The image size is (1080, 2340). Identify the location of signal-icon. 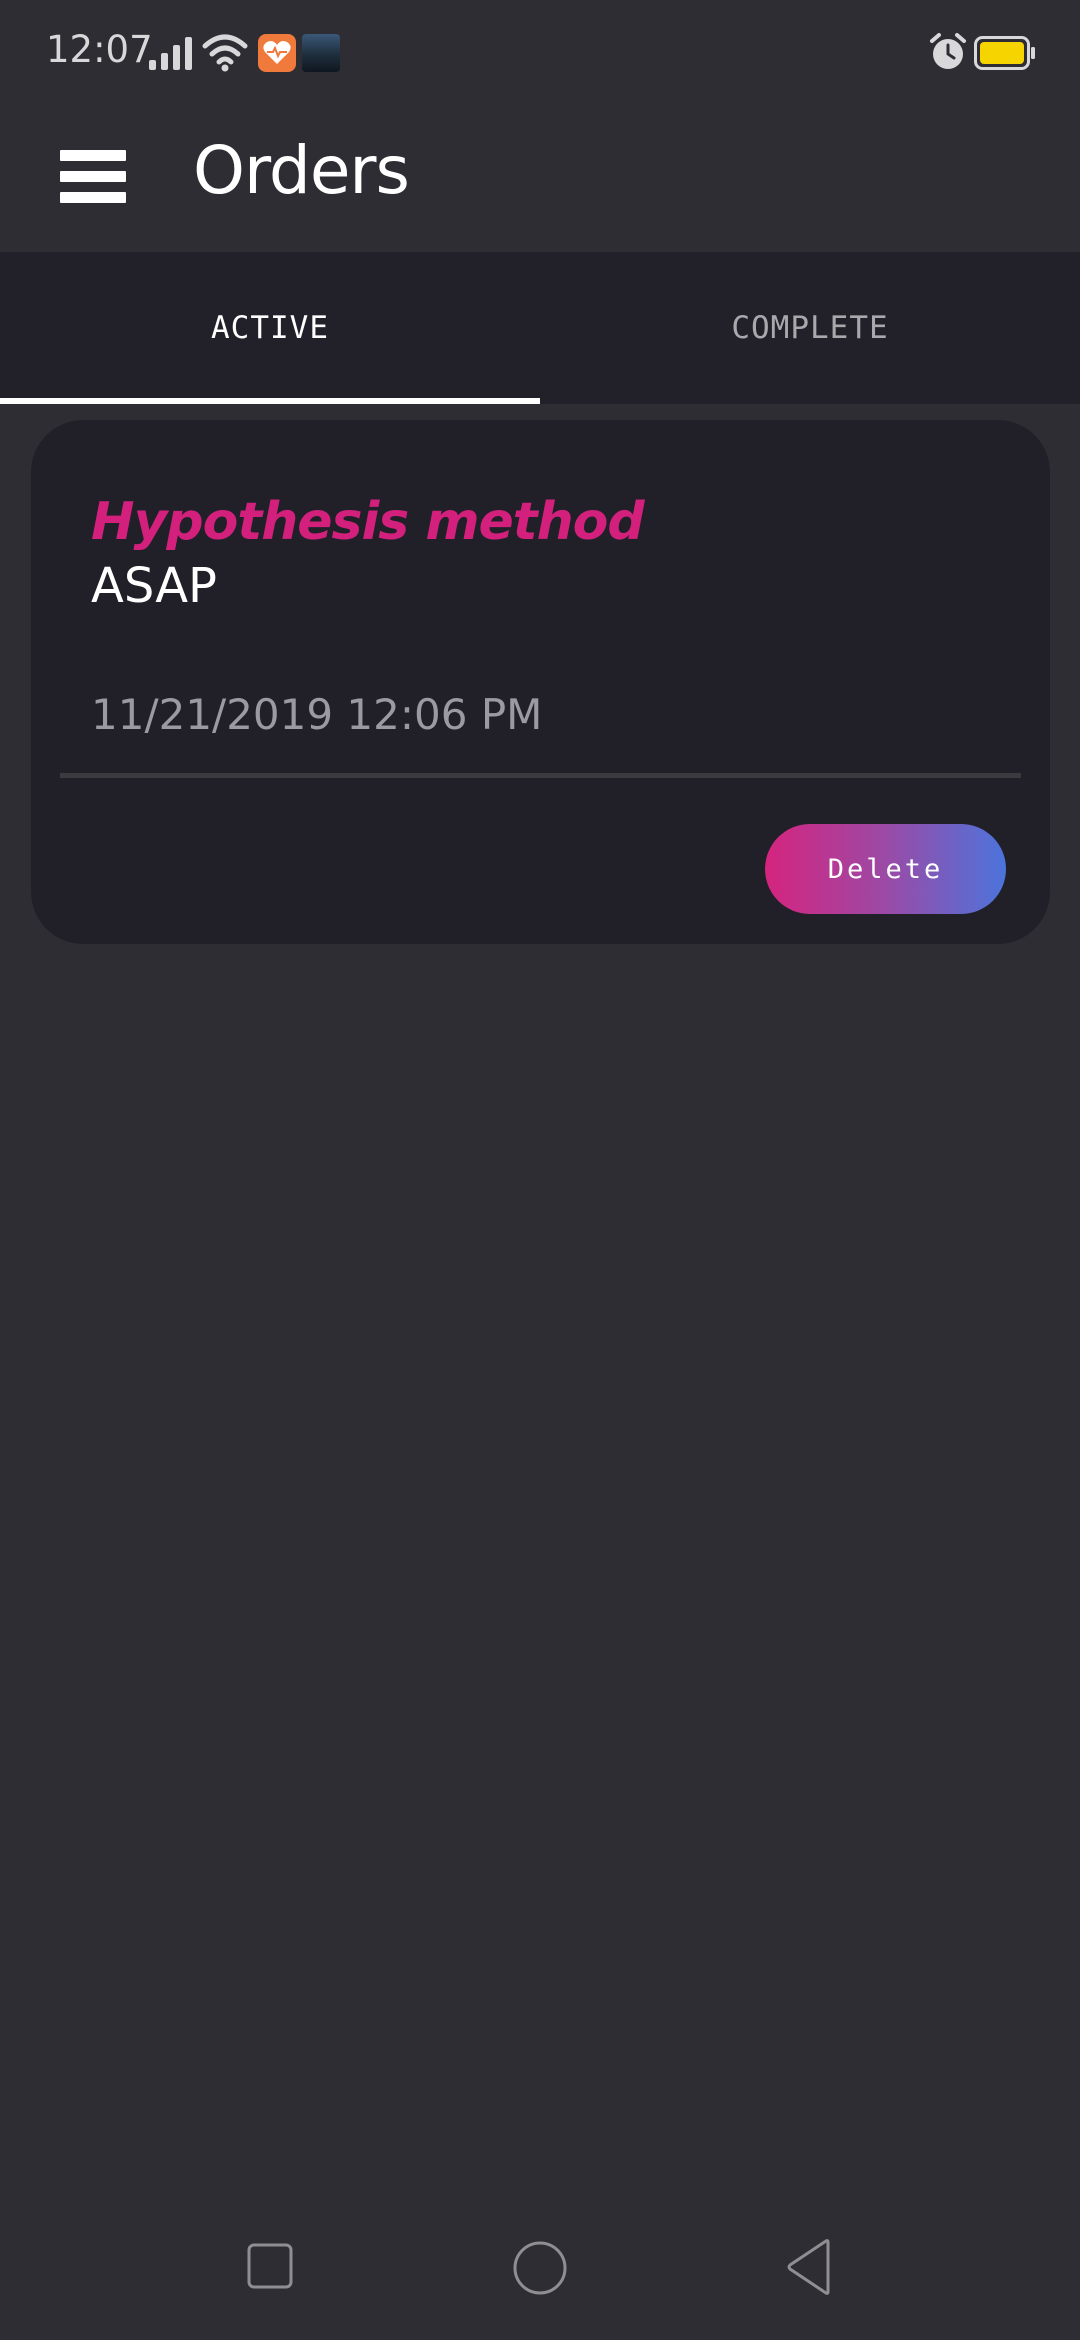
(170, 53).